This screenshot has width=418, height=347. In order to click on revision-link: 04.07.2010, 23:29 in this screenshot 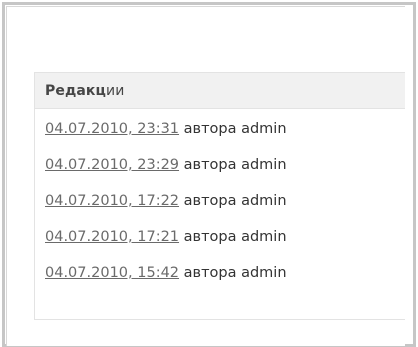, I will do `click(112, 165)`.